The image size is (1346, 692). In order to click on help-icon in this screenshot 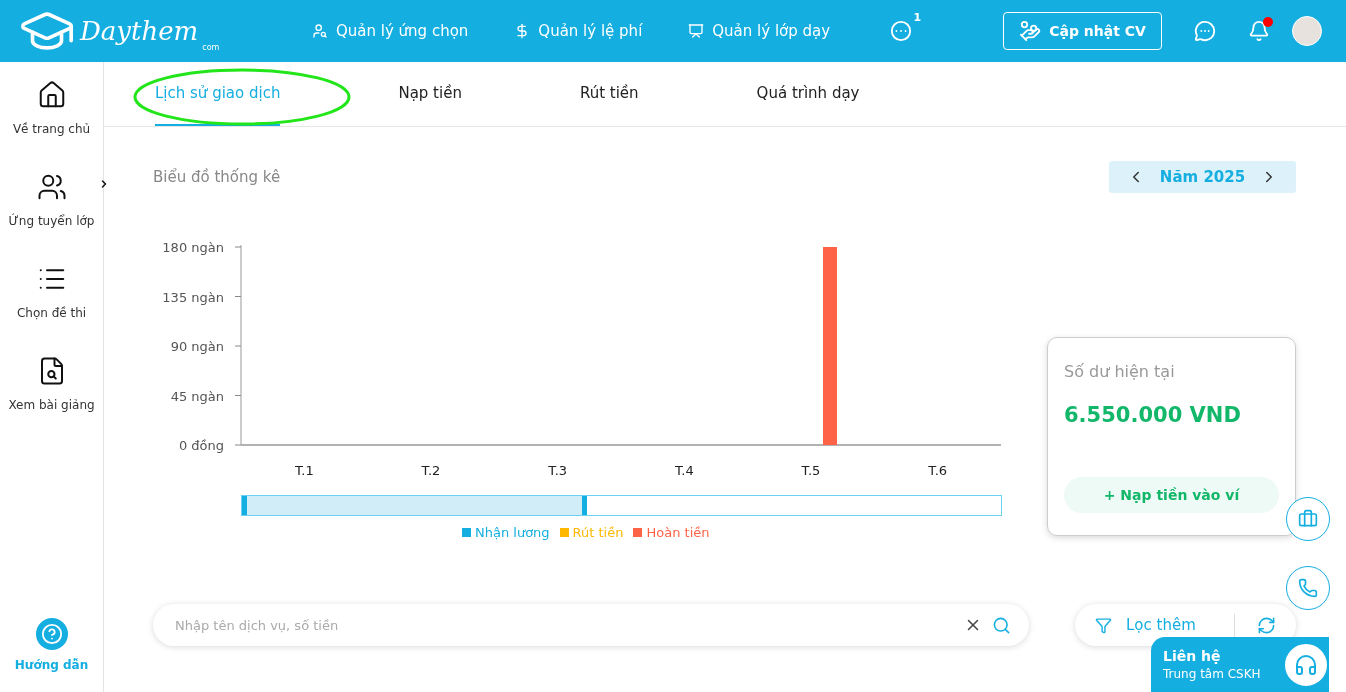, I will do `click(51, 634)`.